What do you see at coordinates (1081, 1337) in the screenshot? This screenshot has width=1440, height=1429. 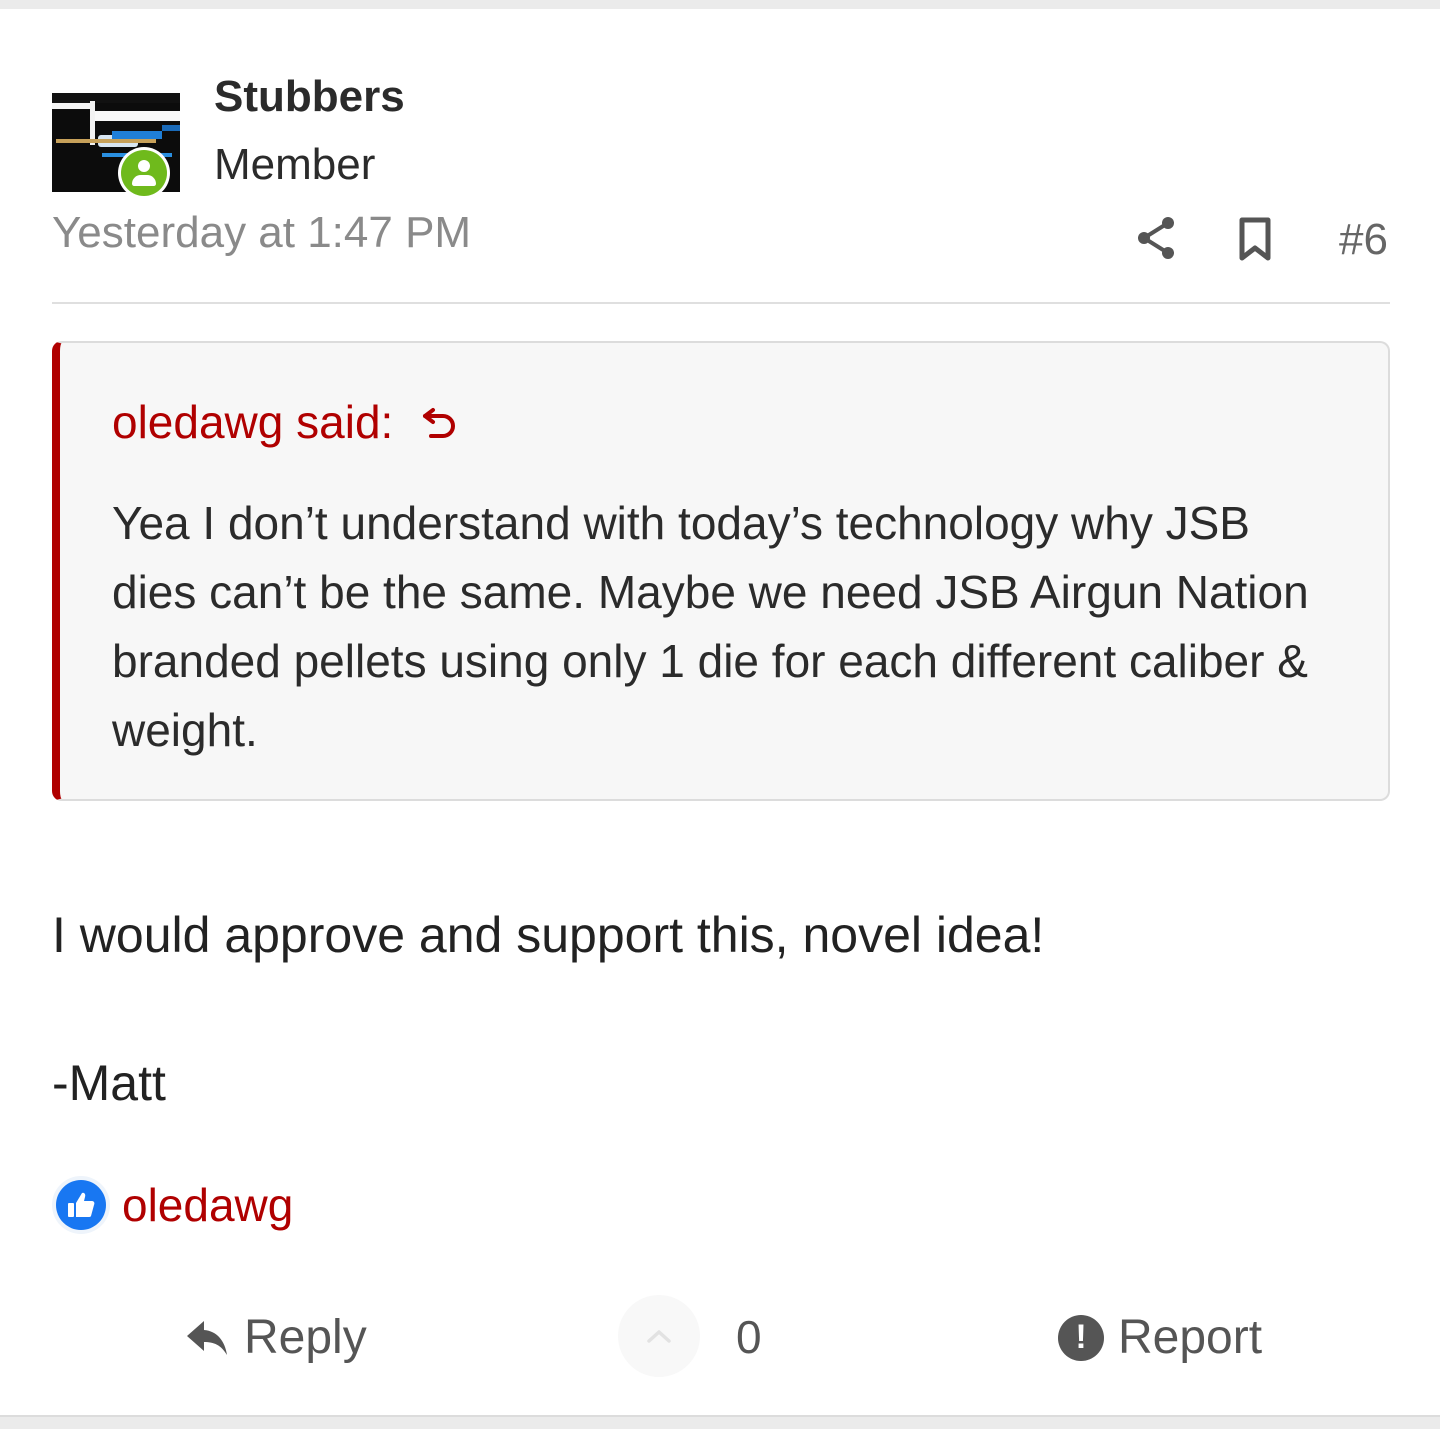 I see `report-icon: !` at bounding box center [1081, 1337].